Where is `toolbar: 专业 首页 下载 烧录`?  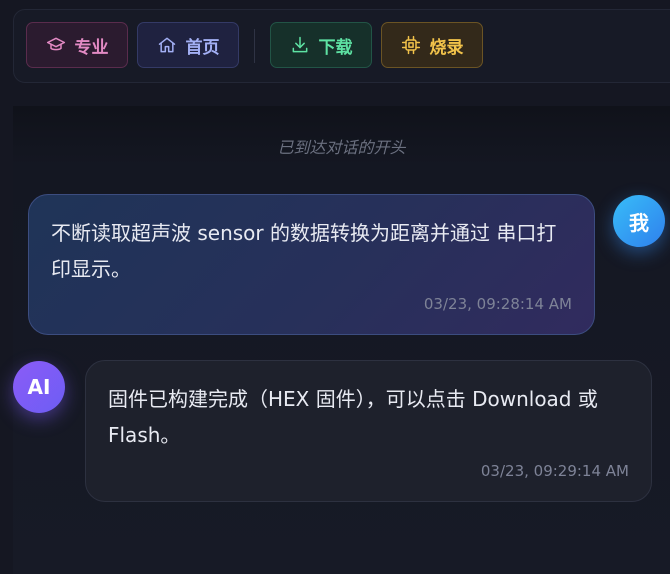 toolbar: 专业 首页 下载 烧录 is located at coordinates (341, 46).